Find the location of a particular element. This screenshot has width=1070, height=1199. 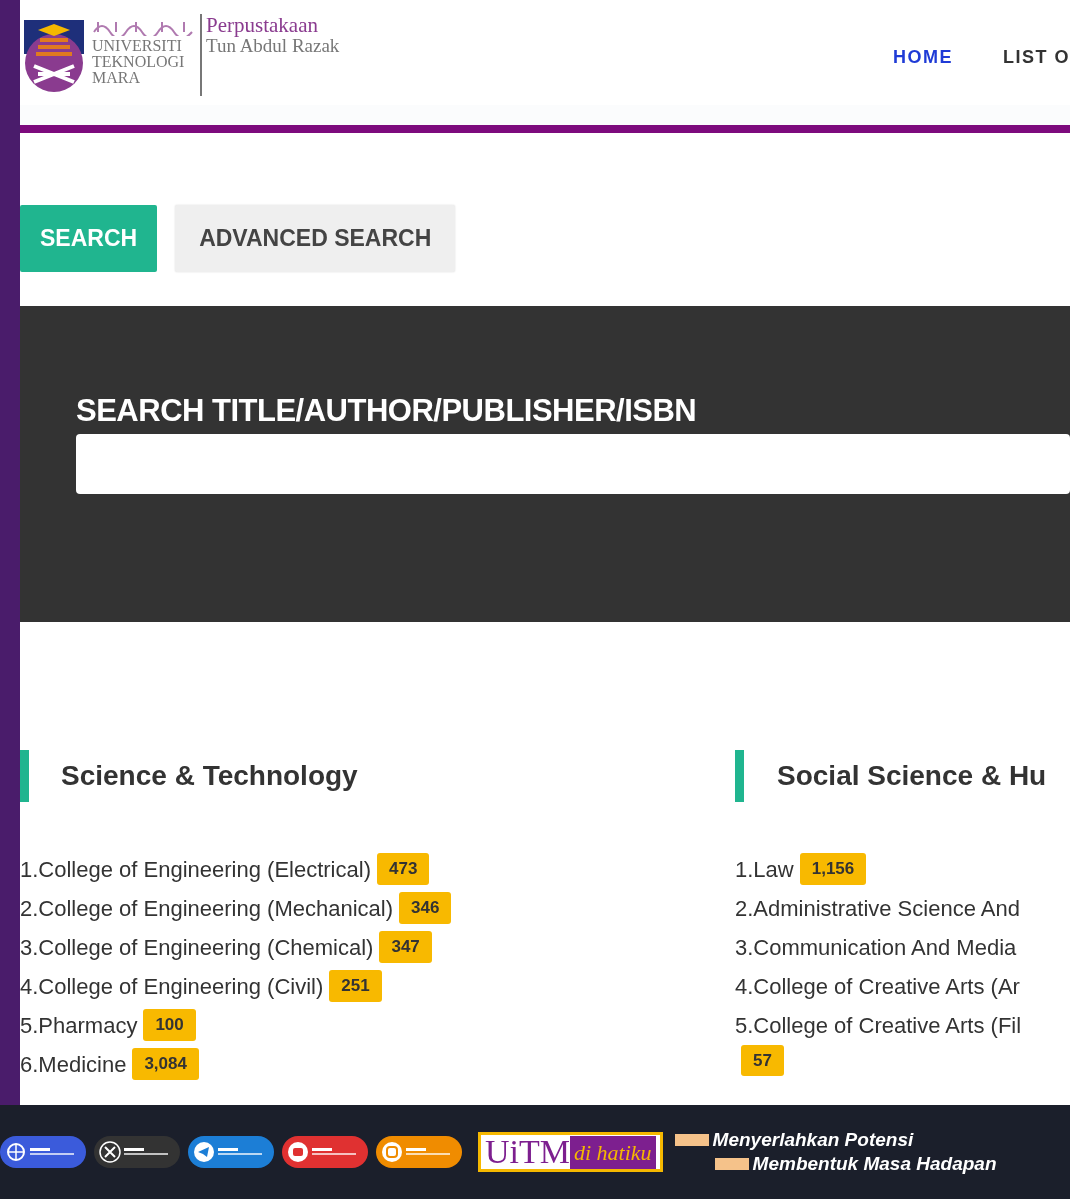

nav-link: LIST O is located at coordinates (1036, 57).